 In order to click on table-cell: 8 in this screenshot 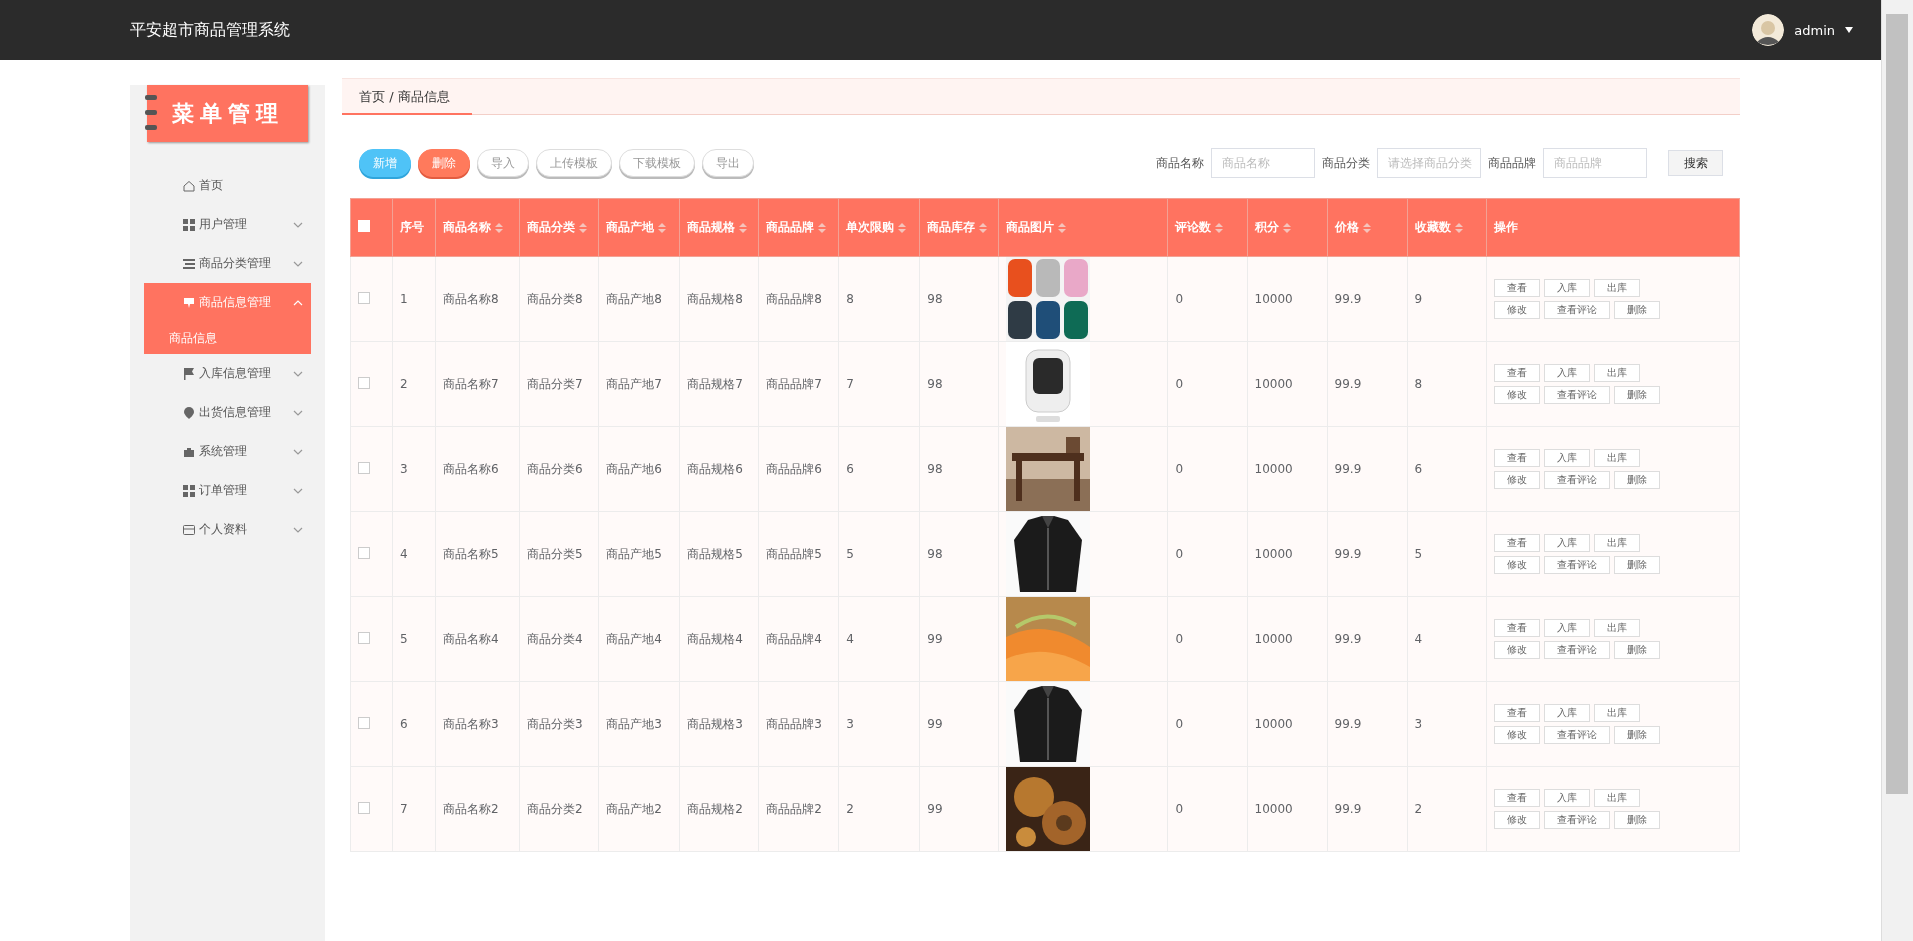, I will do `click(879, 299)`.